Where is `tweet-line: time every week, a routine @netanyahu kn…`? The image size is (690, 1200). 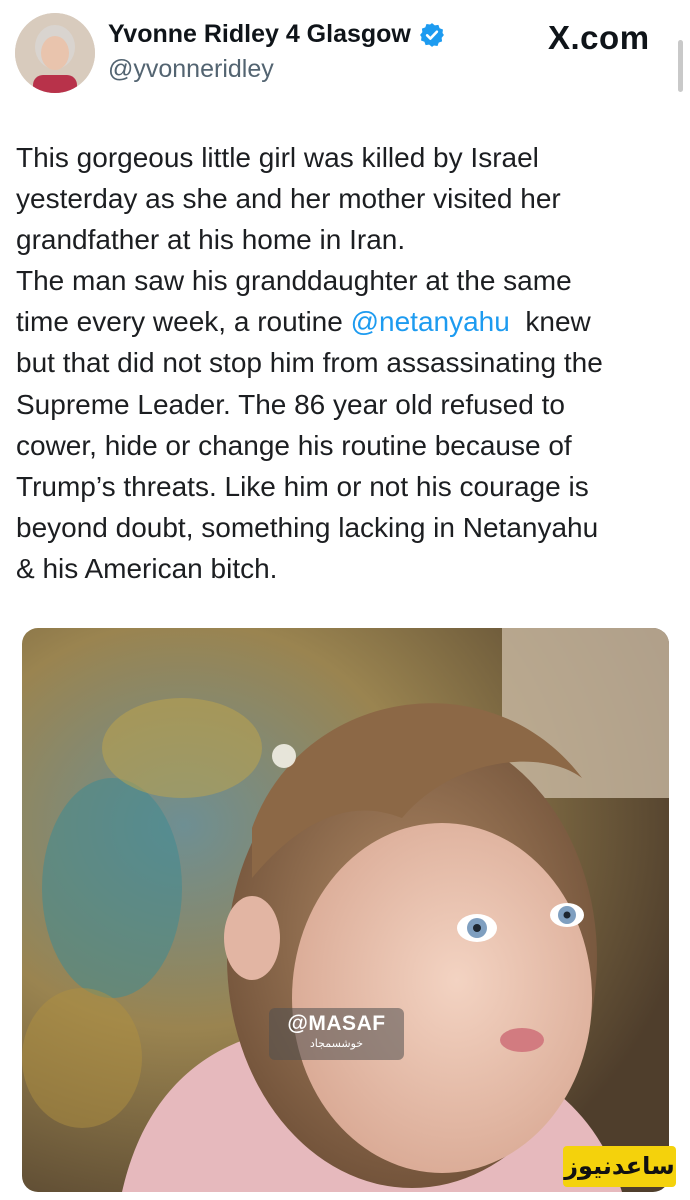
tweet-line: time every week, a routine @netanyahu kn… is located at coordinates (350, 321).